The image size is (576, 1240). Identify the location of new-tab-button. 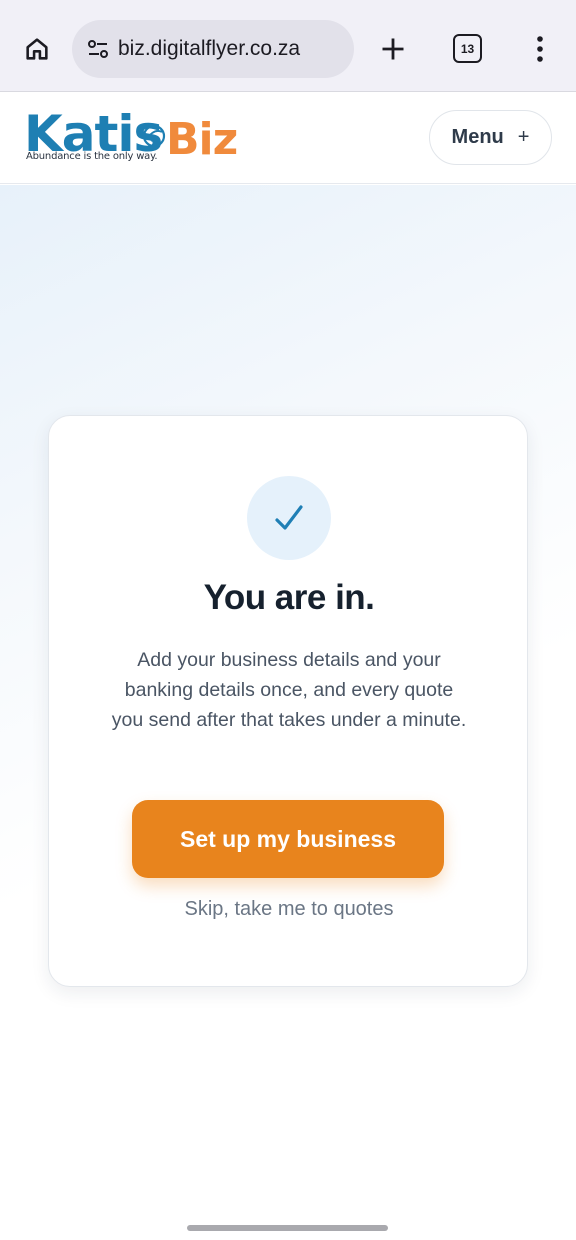
(393, 49).